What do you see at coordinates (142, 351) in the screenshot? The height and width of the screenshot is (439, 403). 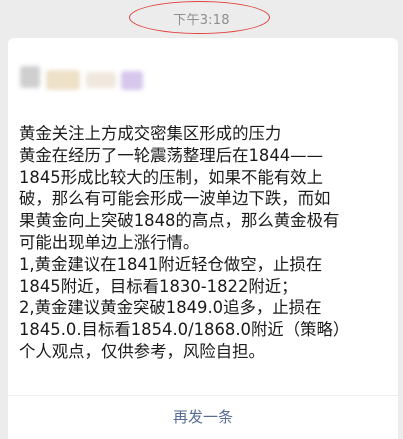 I see `message-line: 个人观点，仅供参考，风险自担。` at bounding box center [142, 351].